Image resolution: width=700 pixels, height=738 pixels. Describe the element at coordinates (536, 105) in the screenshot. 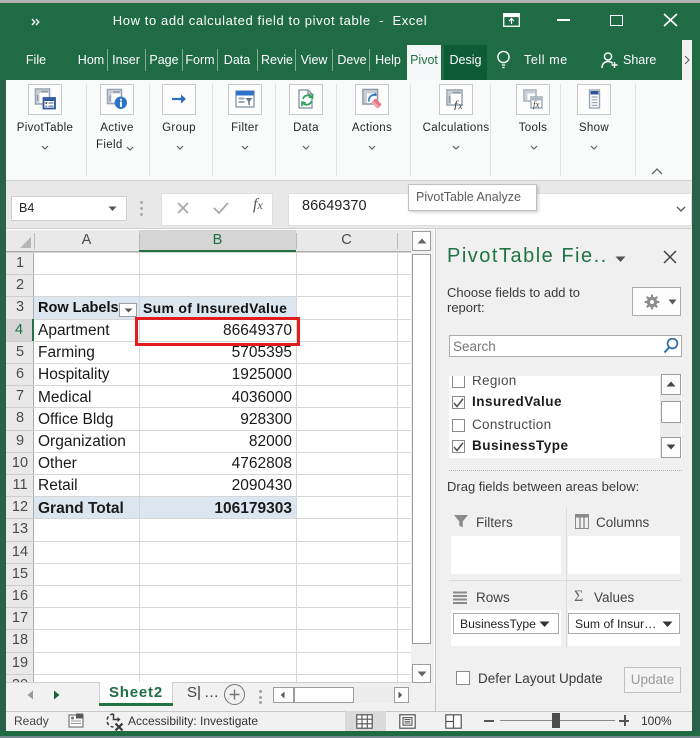

I see `svg-text: fx` at that location.